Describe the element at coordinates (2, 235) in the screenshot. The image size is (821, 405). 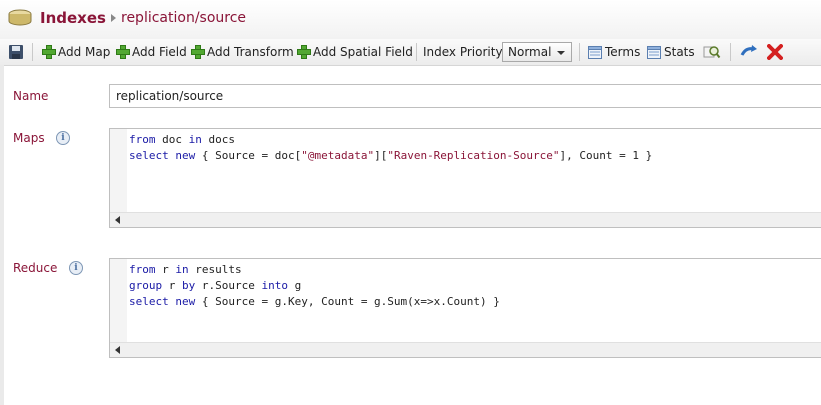
I see `left-panel-edge` at that location.